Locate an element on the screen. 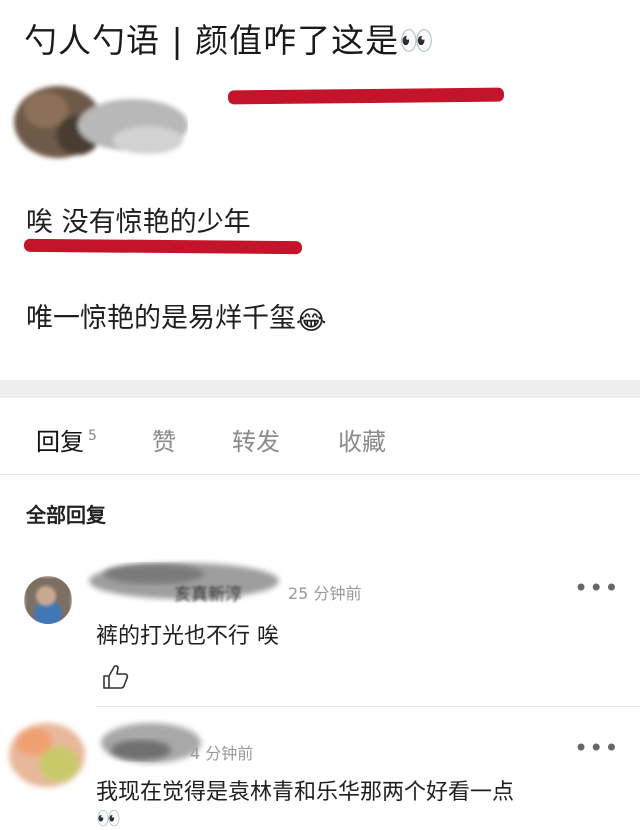 This screenshot has height=830, width=640. post-line-2: 唯一惊艳的是易烊千玺😂 is located at coordinates (176, 316).